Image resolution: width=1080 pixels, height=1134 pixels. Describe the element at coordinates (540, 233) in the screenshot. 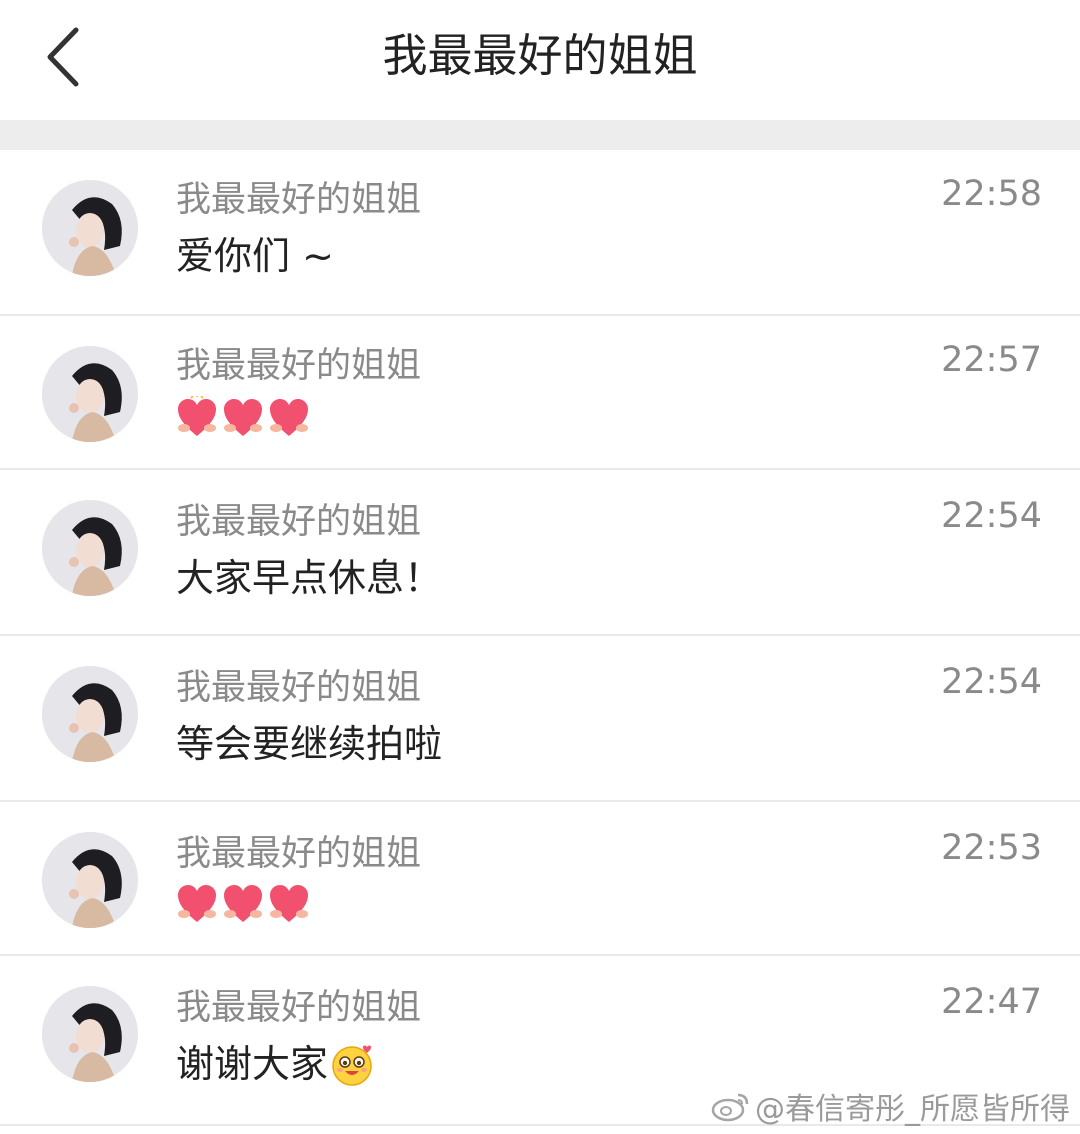

I see `message-row: 我最最好的姐姐 22:58 爱你们 ~` at that location.